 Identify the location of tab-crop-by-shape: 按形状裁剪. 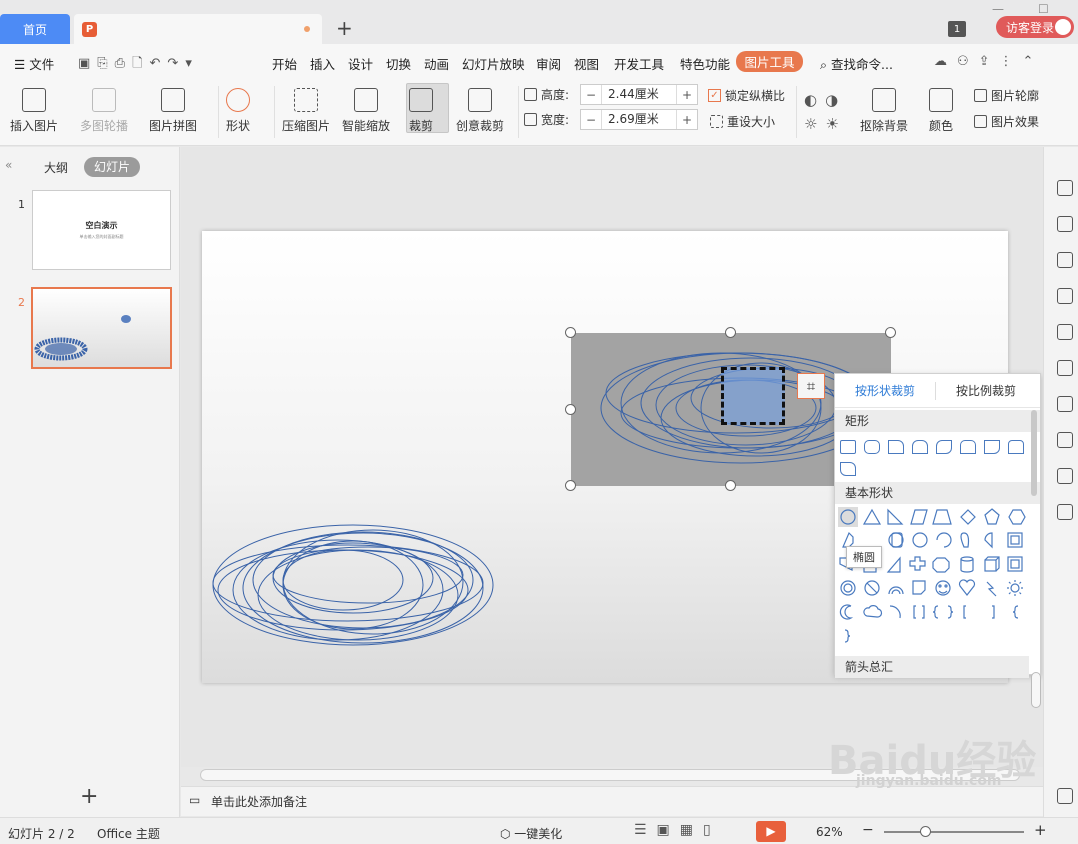
(885, 390).